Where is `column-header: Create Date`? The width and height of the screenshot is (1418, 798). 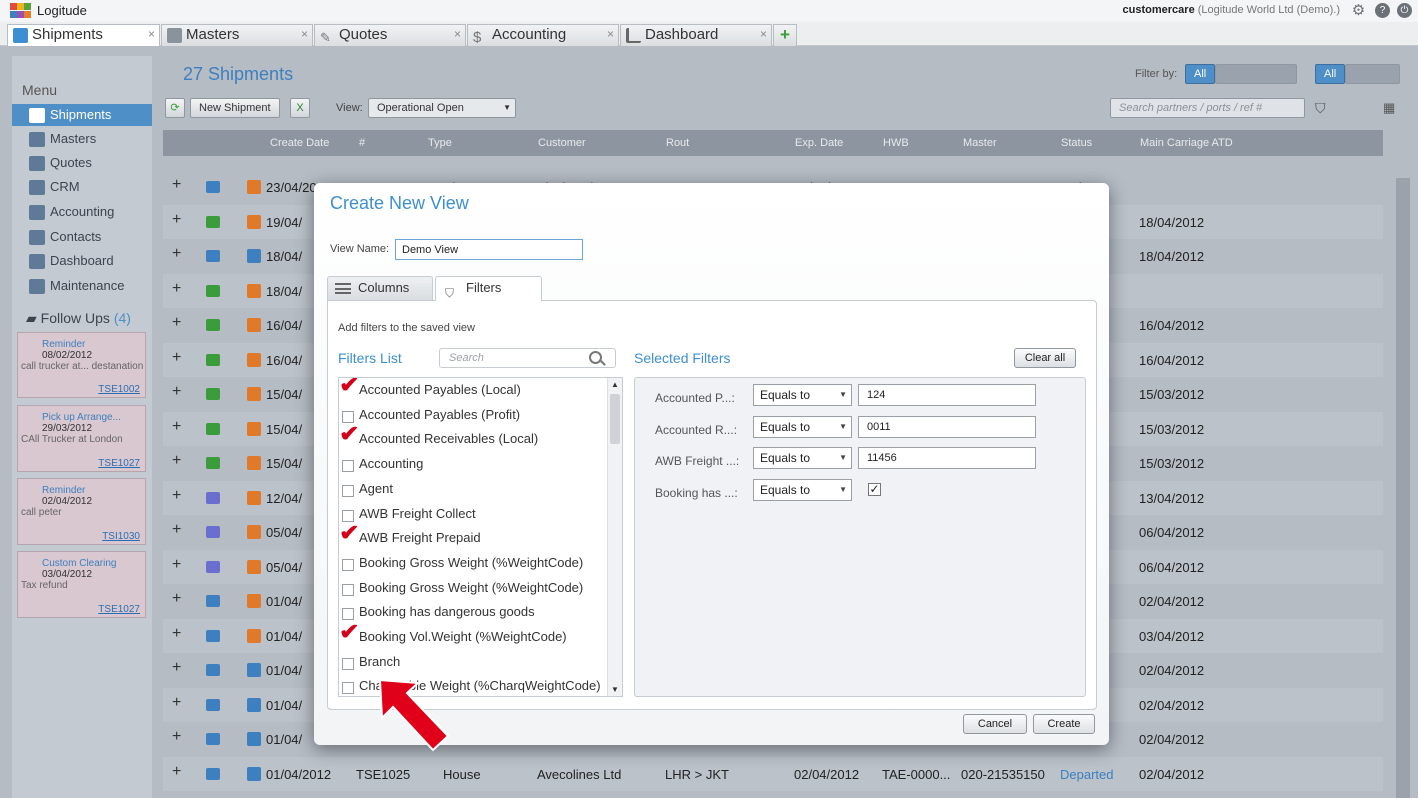
column-header: Create Date is located at coordinates (299, 143).